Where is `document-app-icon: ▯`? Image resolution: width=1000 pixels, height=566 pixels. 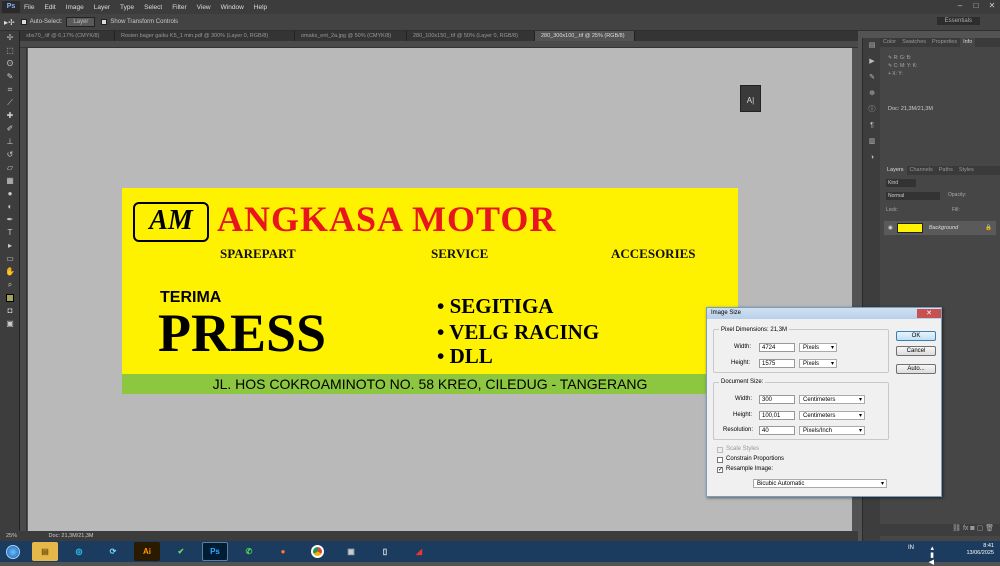
document-app-icon: ▯ is located at coordinates (385, 551).